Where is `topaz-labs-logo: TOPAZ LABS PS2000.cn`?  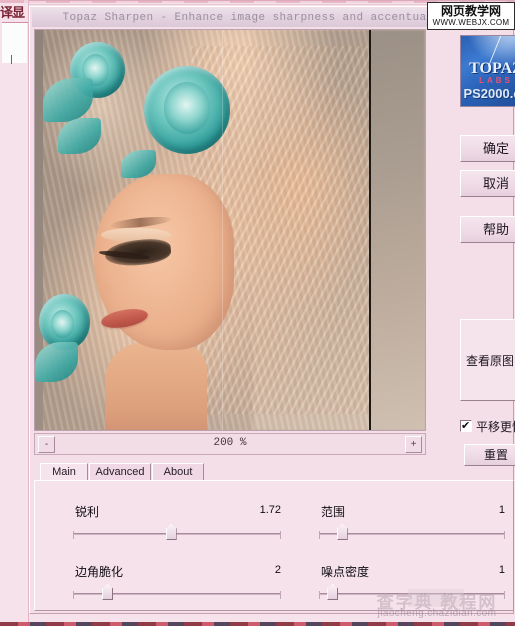 topaz-labs-logo: TOPAZ LABS PS2000.cn is located at coordinates (487, 71).